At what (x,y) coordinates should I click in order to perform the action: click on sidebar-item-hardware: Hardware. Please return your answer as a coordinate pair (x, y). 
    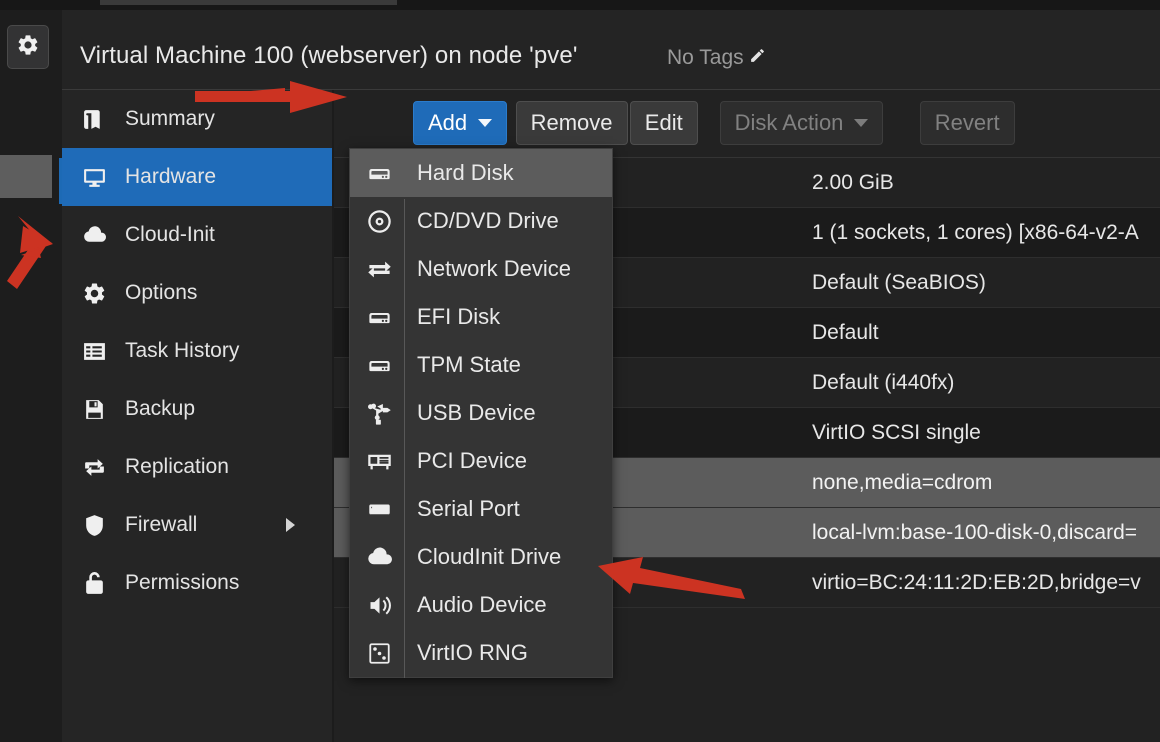
    Looking at the image, I should click on (197, 177).